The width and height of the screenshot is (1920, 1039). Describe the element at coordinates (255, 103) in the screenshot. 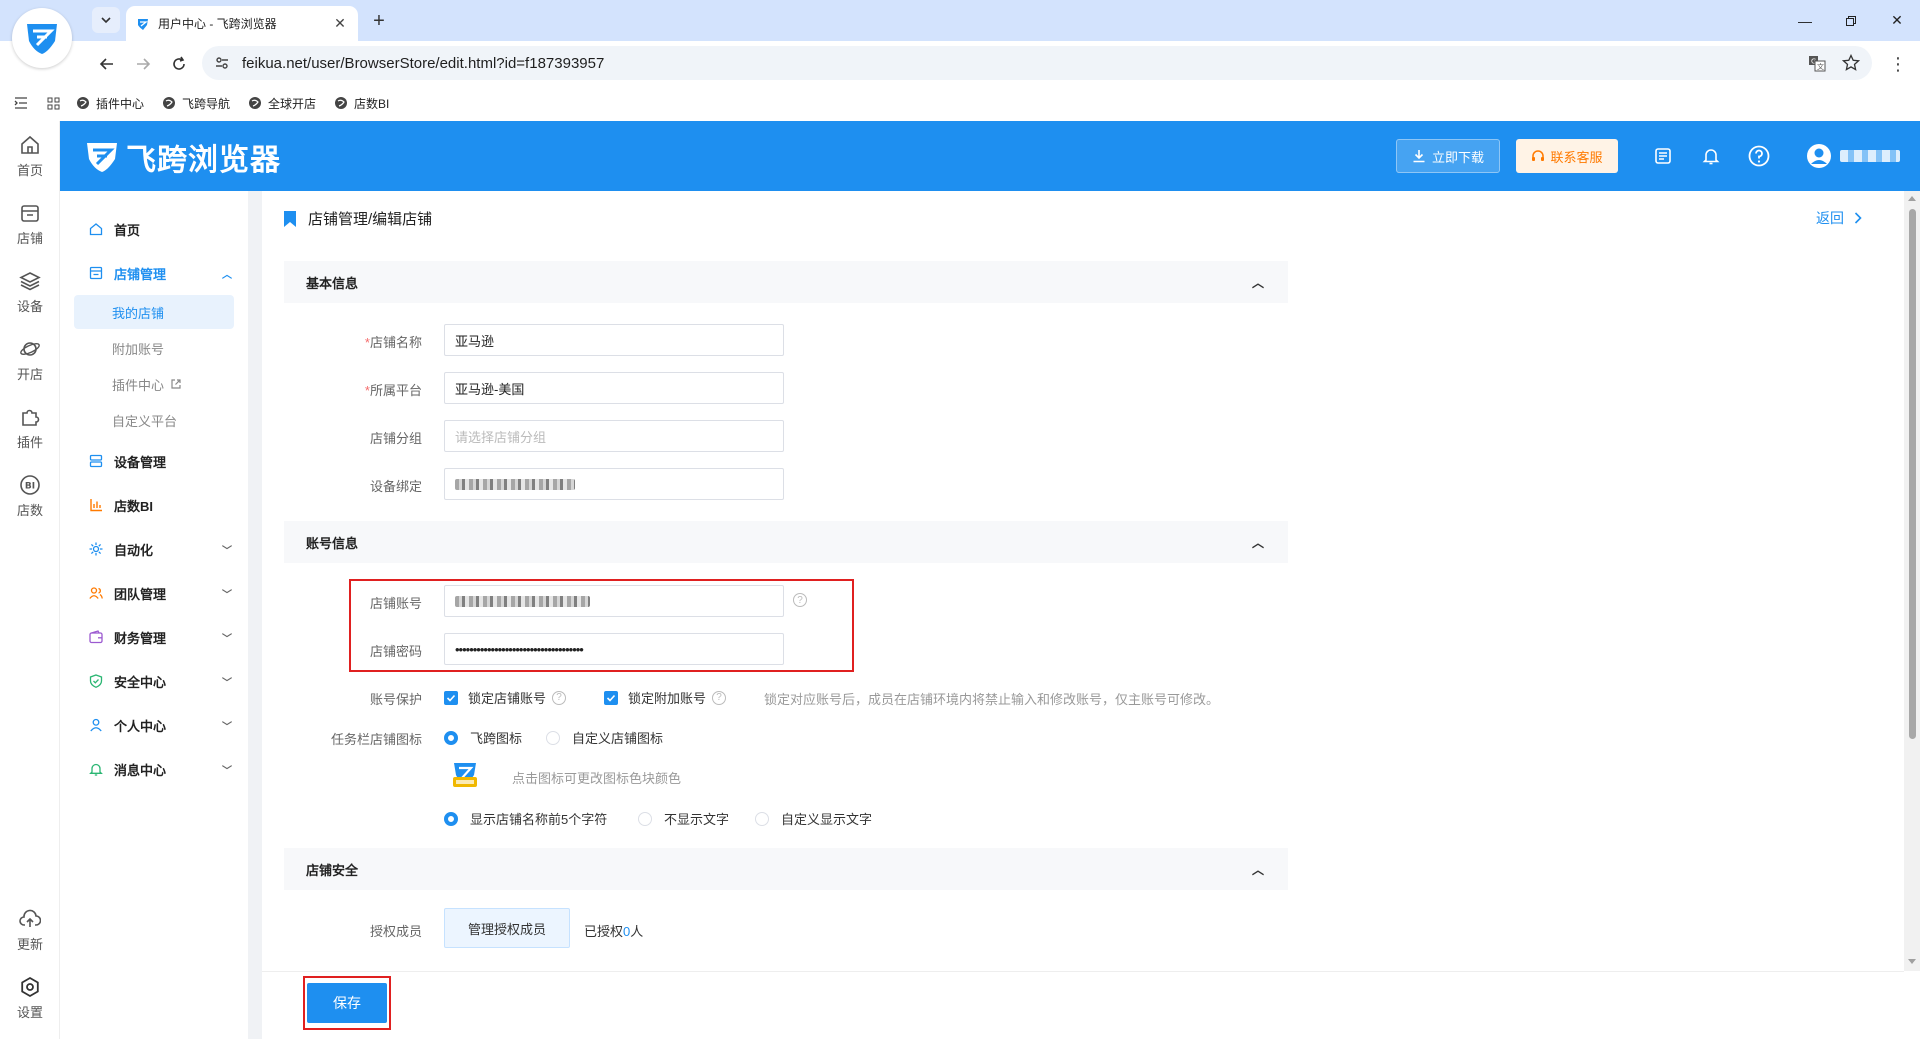

I see `globe-icon` at that location.